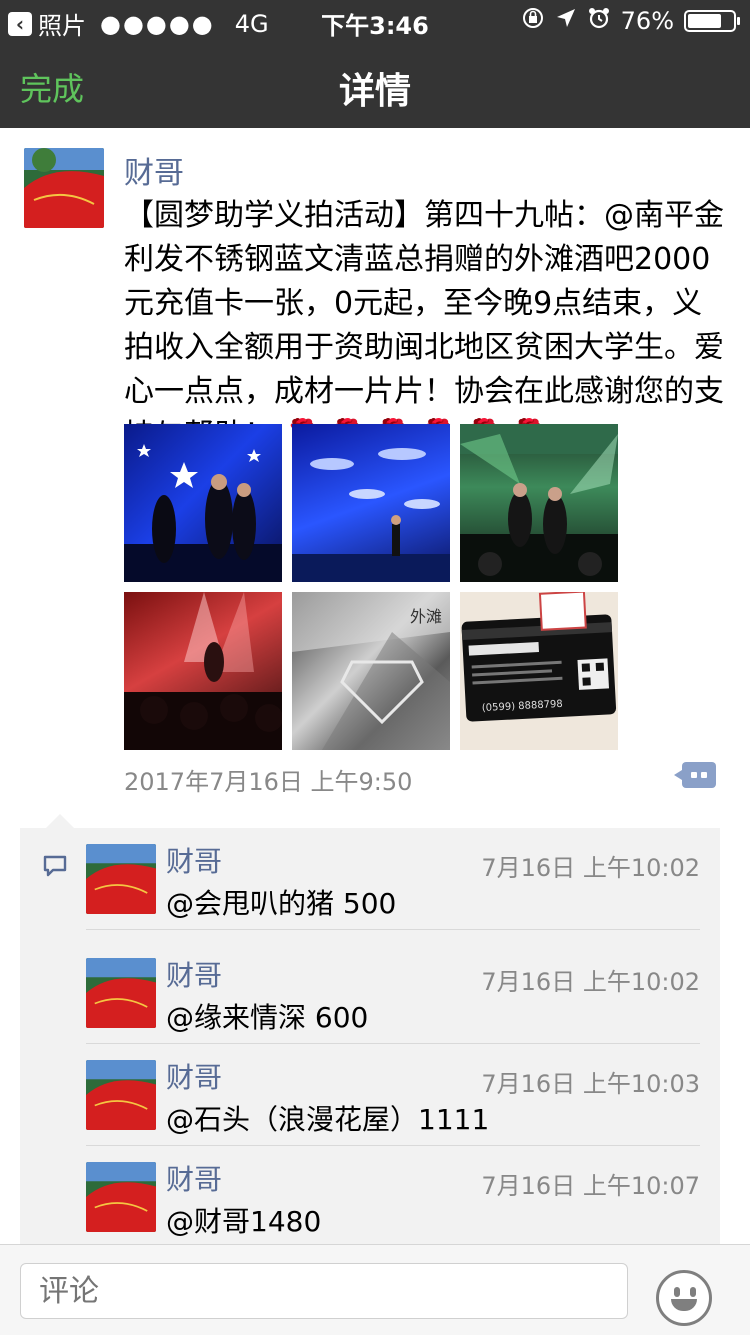 This screenshot has height=1335, width=750. Describe the element at coordinates (267, 1017) in the screenshot. I see `comment-text: @缘来情深 600` at that location.